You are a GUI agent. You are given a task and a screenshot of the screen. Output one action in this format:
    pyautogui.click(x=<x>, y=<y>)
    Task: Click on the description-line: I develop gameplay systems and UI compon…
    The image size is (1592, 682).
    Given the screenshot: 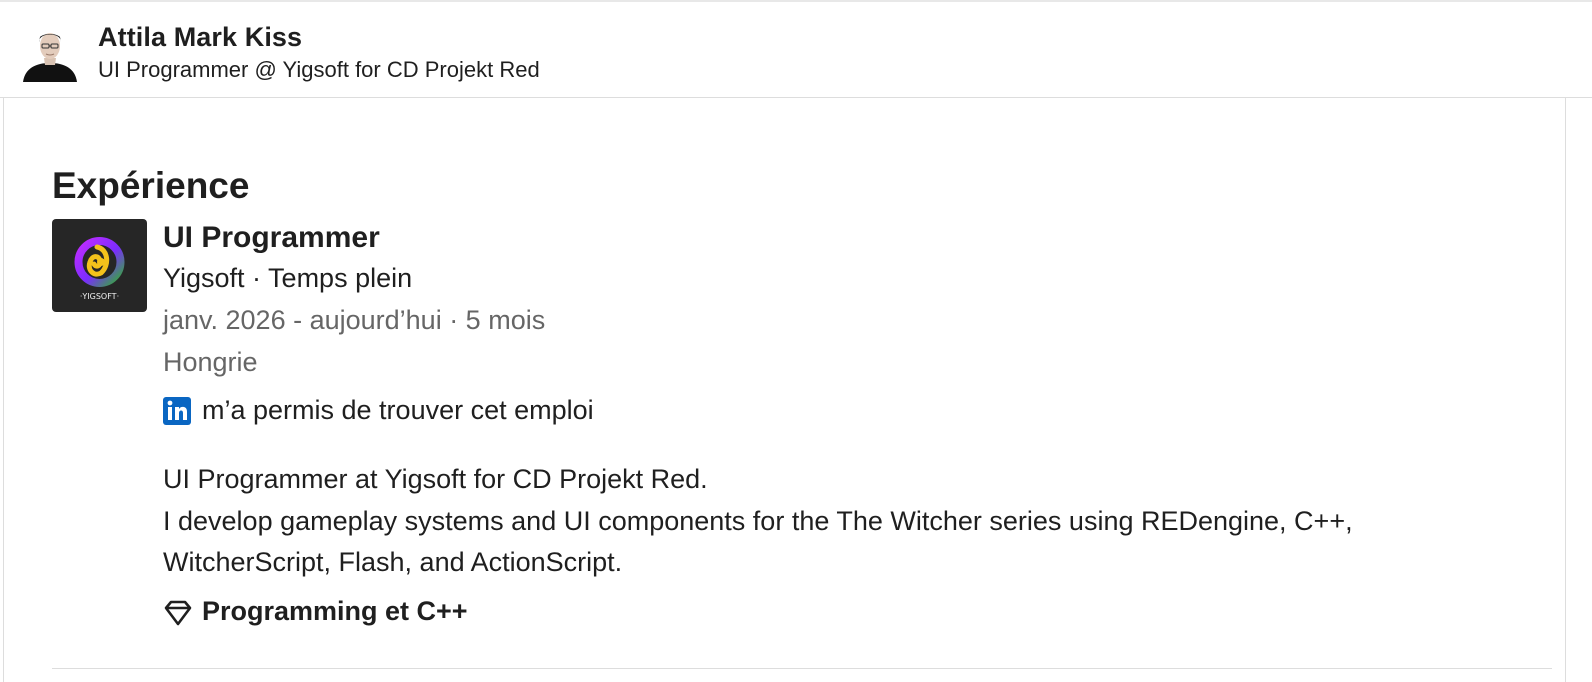 What is the action you would take?
    pyautogui.click(x=758, y=541)
    